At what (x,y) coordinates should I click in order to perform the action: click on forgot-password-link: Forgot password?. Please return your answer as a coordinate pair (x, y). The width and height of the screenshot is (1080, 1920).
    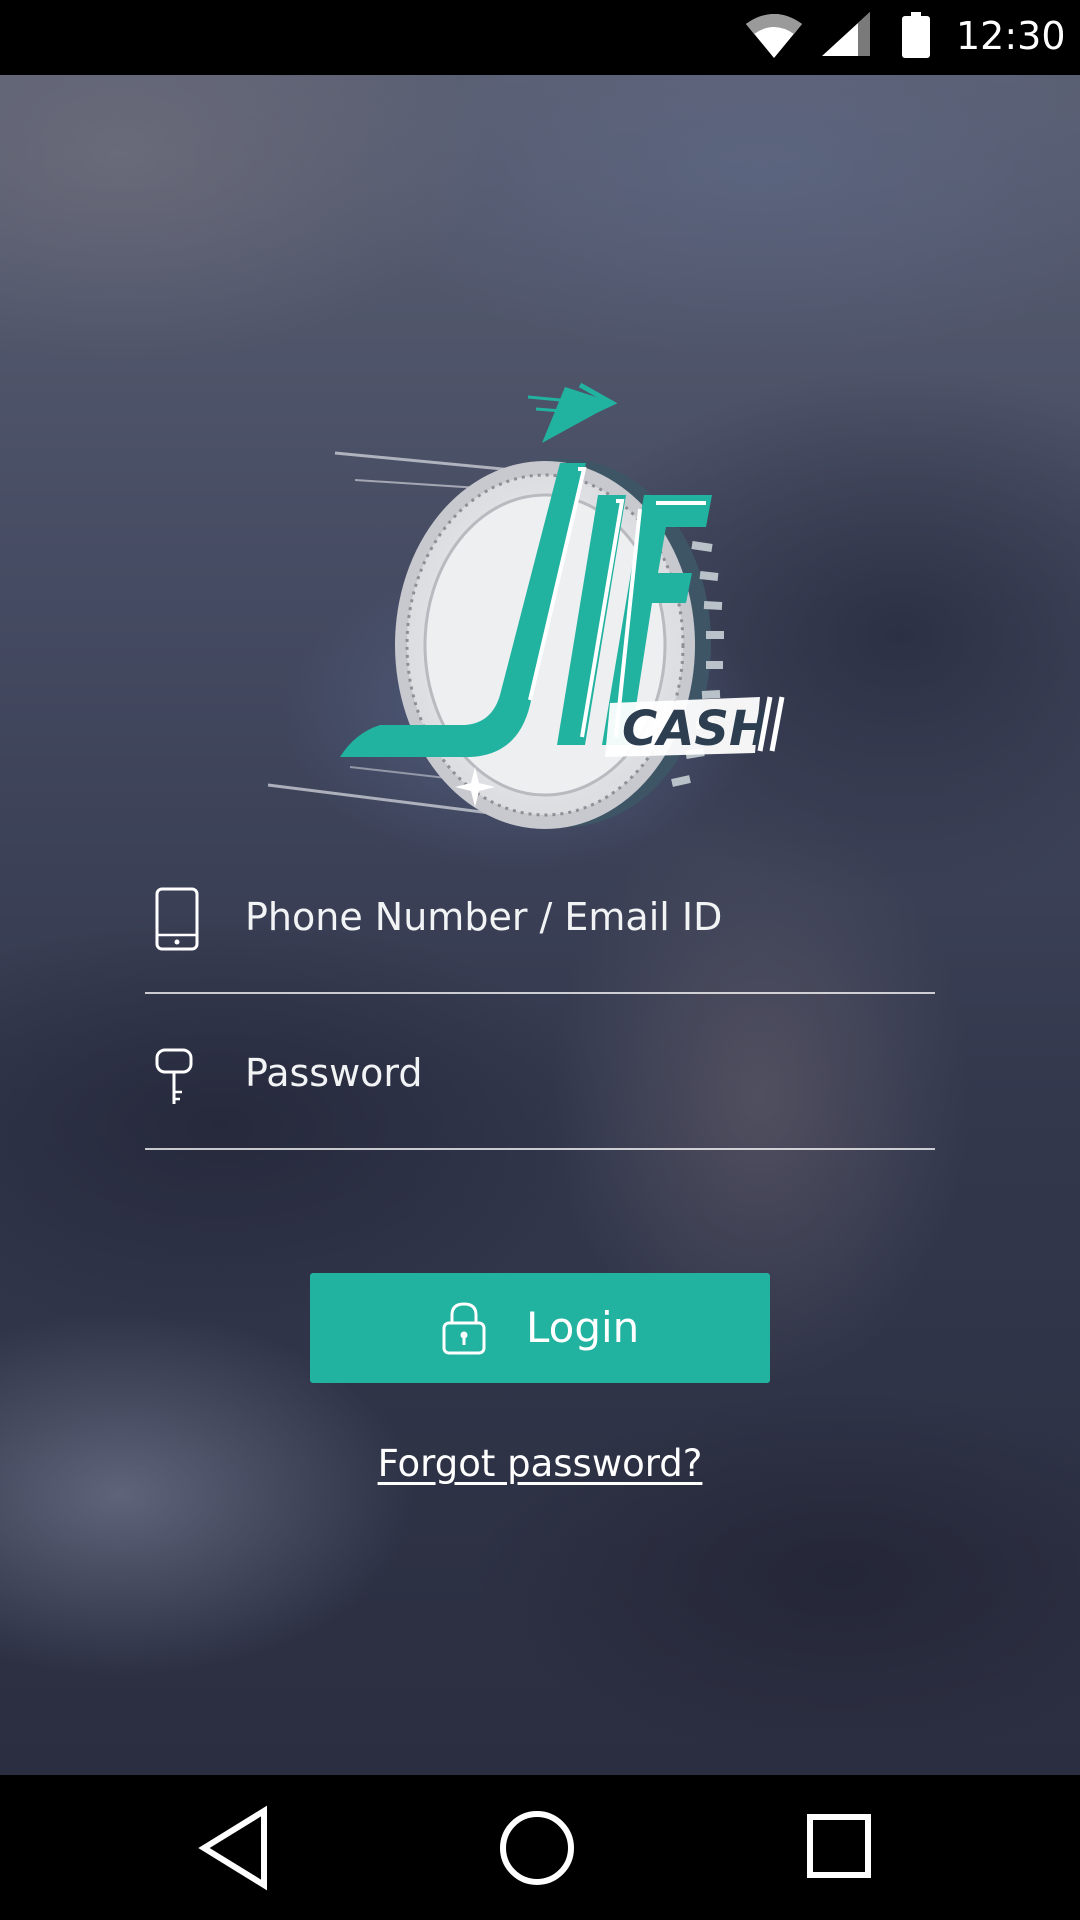
    Looking at the image, I should click on (540, 1463).